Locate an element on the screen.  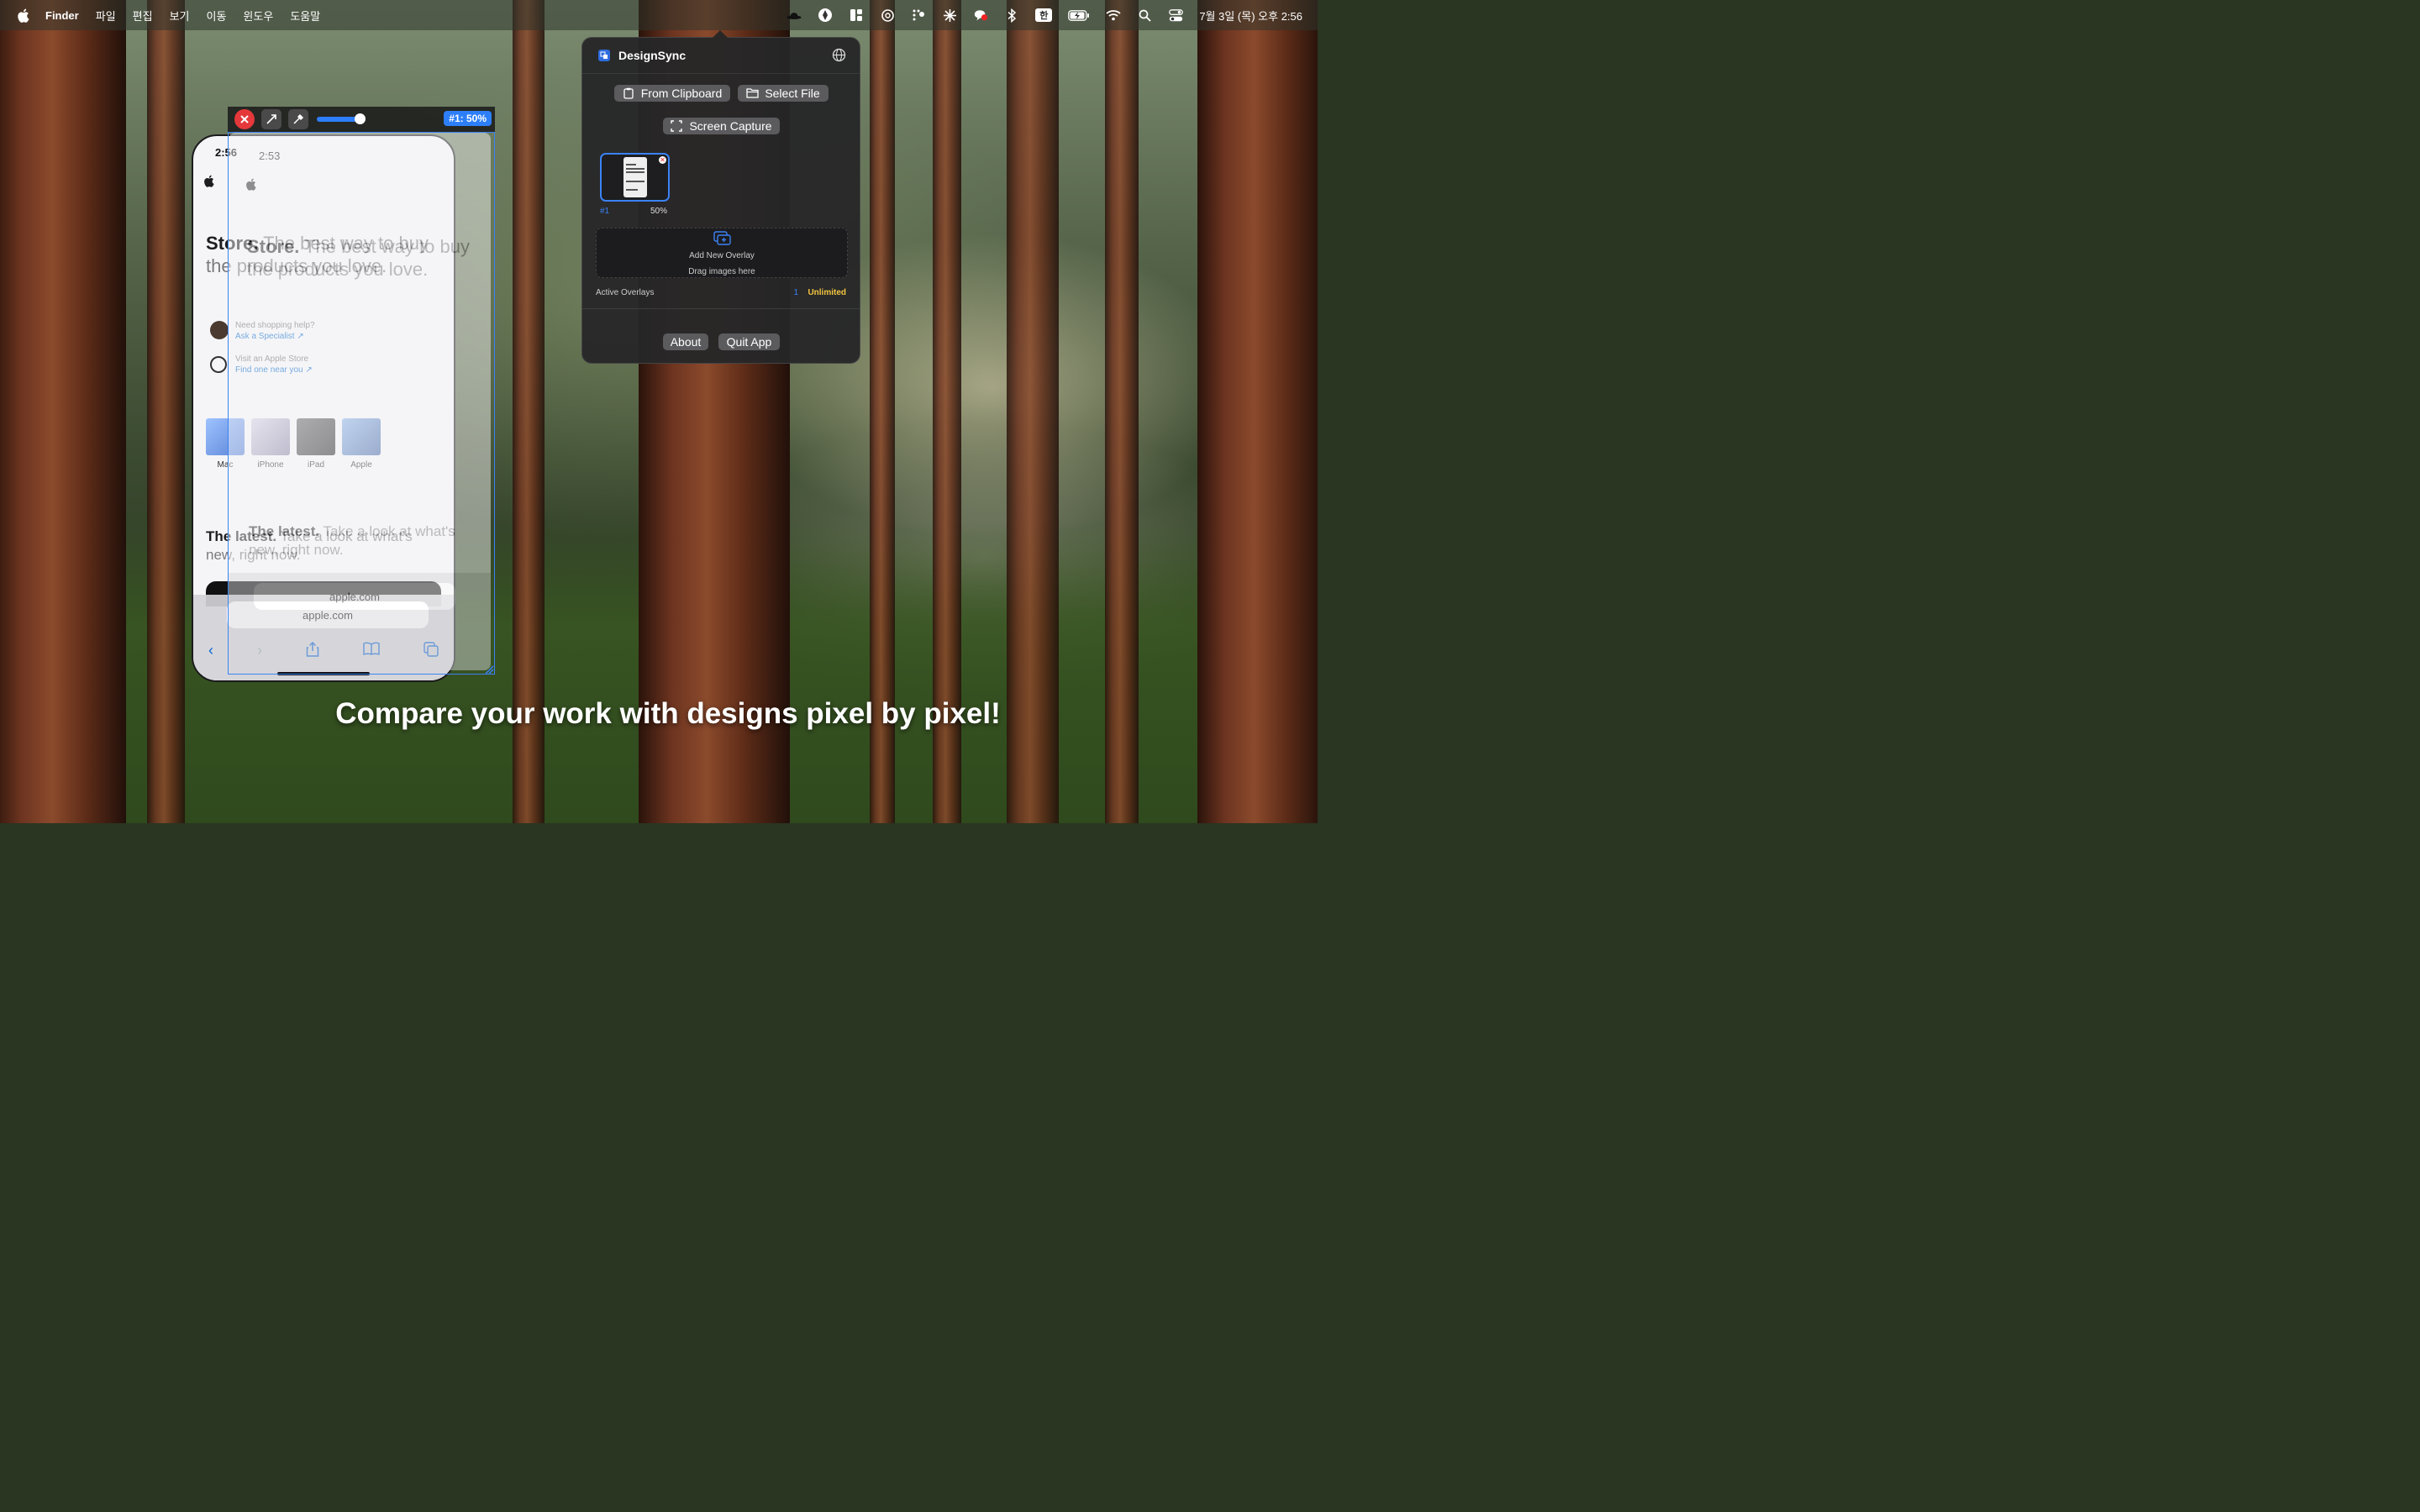
back-icon: ‹ is located at coordinates (210, 651).